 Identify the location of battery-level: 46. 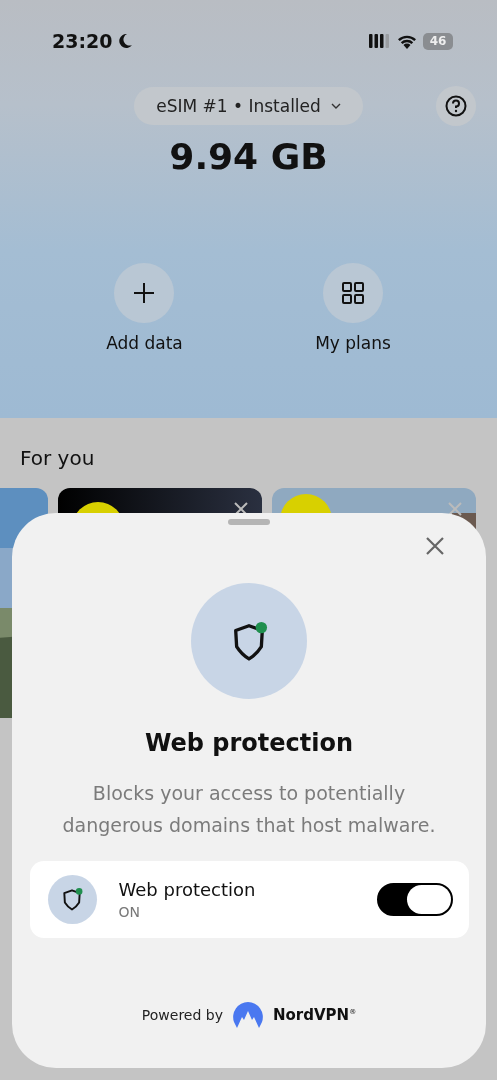
(438, 41).